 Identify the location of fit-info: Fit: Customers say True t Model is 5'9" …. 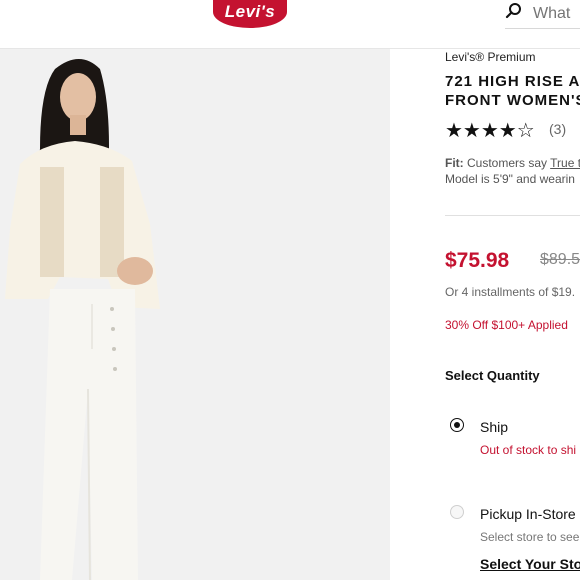
(512, 171).